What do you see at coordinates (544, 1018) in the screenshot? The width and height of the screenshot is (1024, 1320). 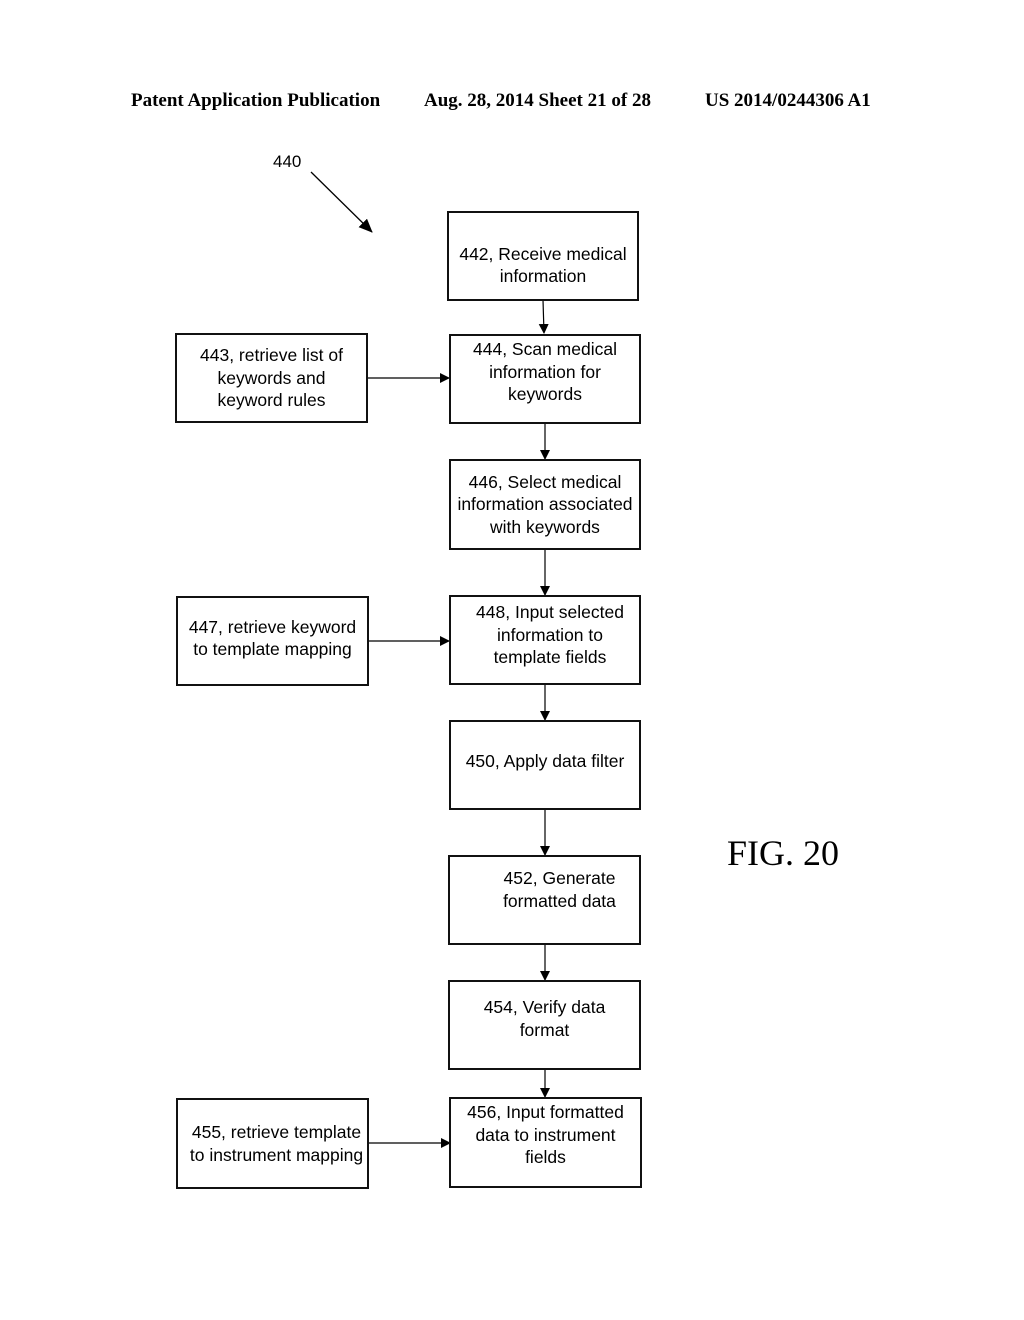 I see `step-454-label: 454, Verify data format` at bounding box center [544, 1018].